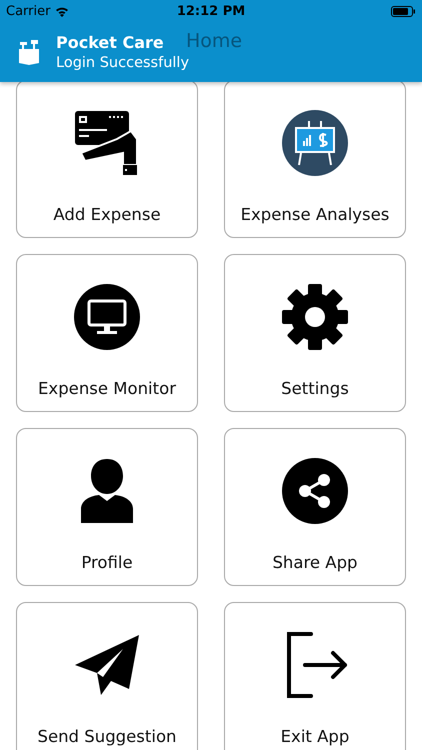 This screenshot has height=750, width=422. I want to click on carrier-label: Carrier, so click(28, 11).